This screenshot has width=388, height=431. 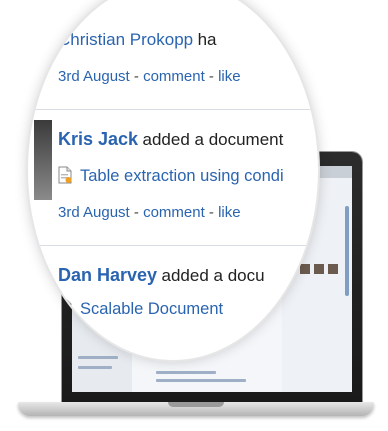 What do you see at coordinates (125, 39) in the screenshot?
I see `feed-actor-link: Christian Prokopp` at bounding box center [125, 39].